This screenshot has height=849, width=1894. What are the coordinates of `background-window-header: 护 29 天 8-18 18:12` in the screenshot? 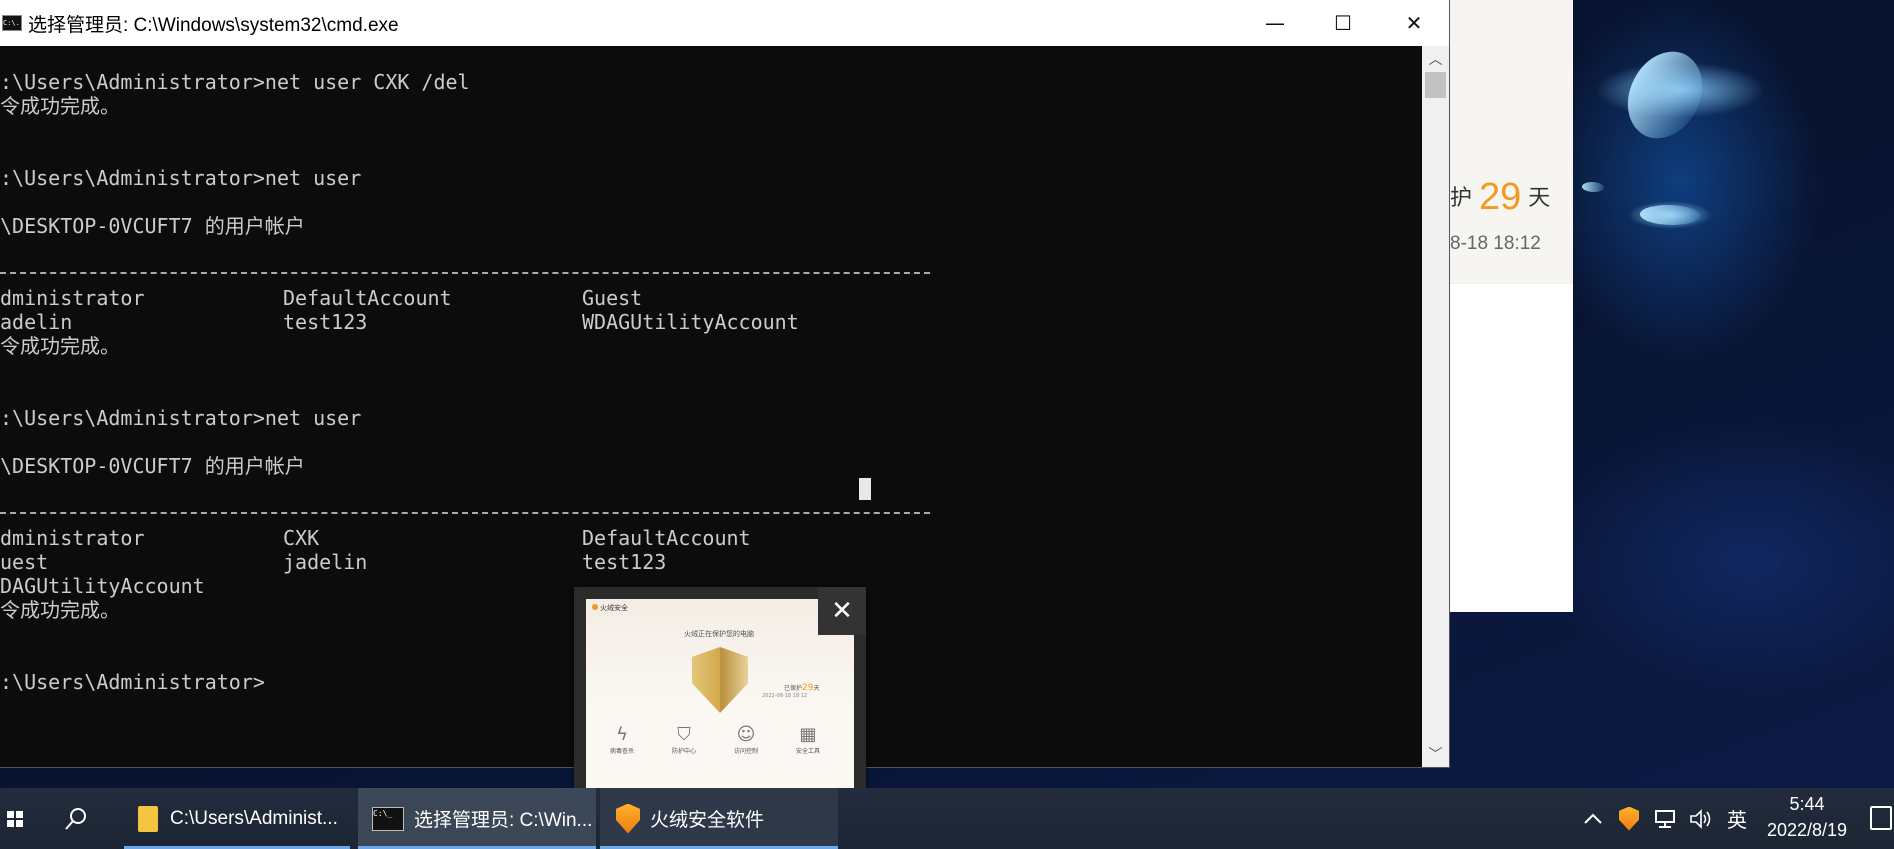 It's located at (1511, 142).